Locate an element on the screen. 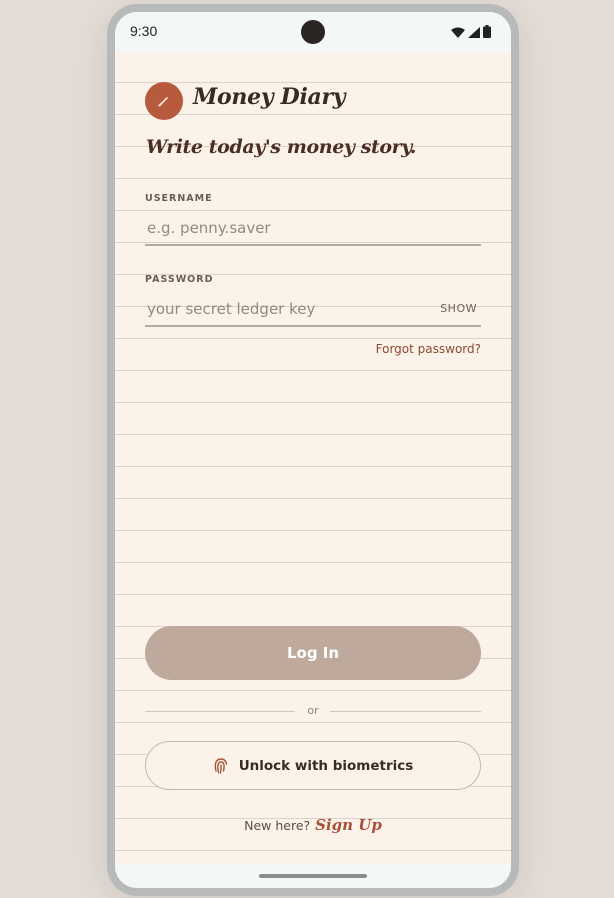 Image resolution: width=614 pixels, height=898 pixels. or-divider: or is located at coordinates (313, 710).